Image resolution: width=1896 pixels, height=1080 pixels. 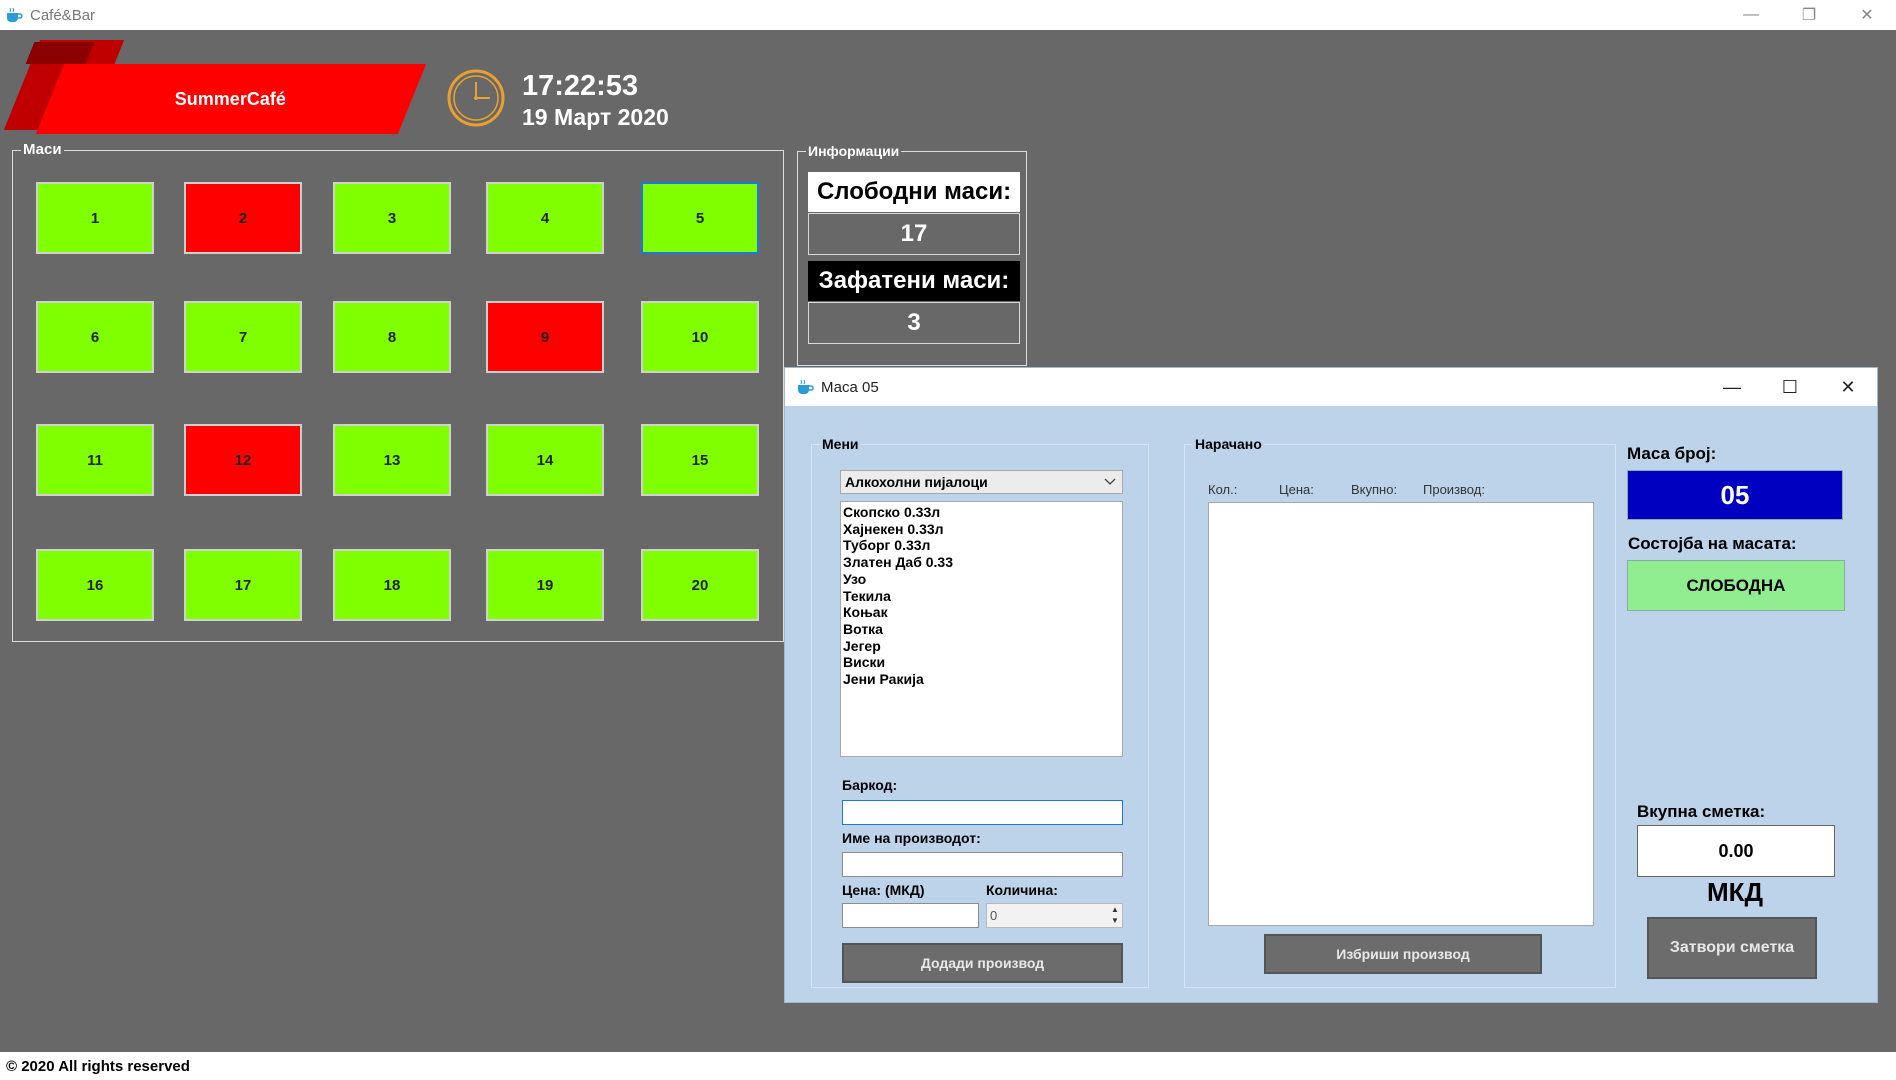 What do you see at coordinates (910, 915) in the screenshot?
I see `price-input` at bounding box center [910, 915].